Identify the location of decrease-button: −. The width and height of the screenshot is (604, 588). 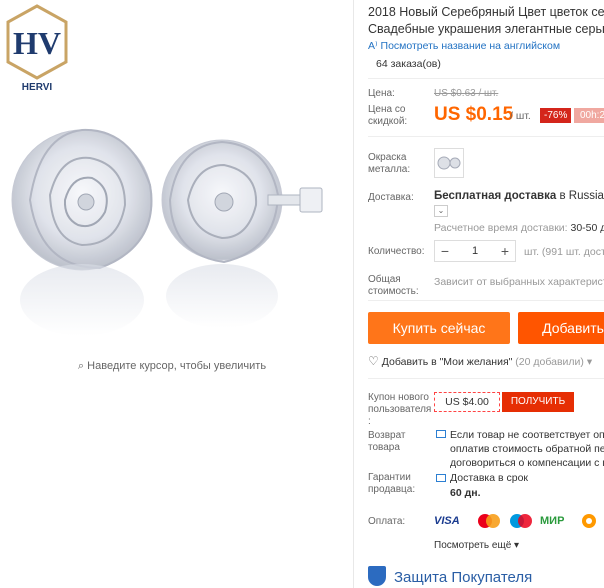
(445, 251).